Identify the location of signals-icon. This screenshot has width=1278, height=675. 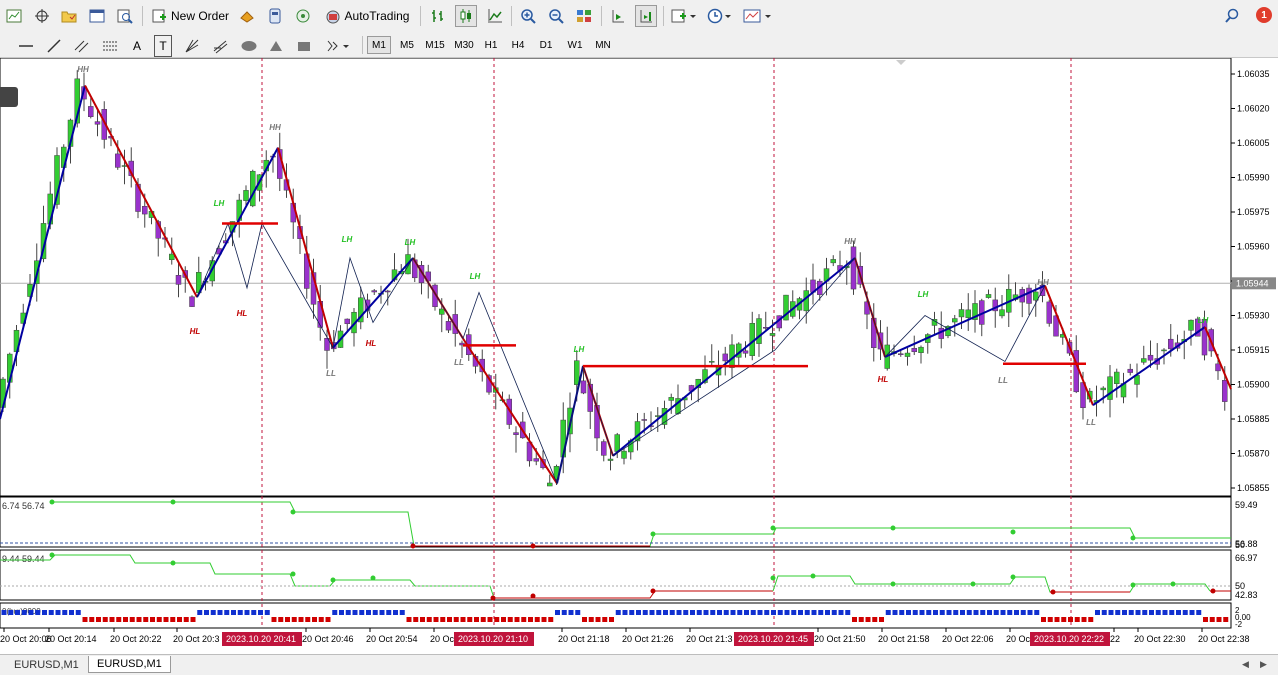
(303, 16).